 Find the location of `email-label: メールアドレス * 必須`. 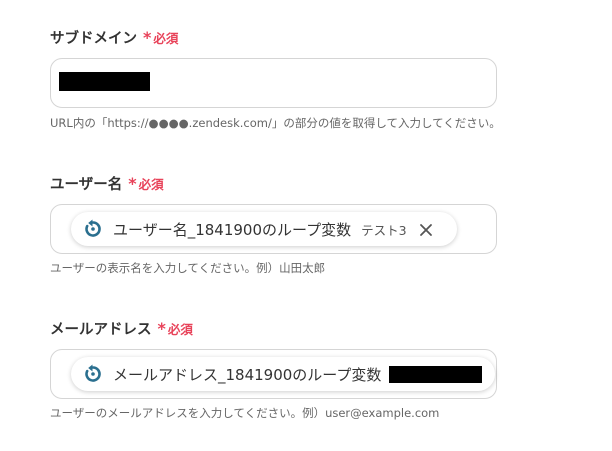

email-label: メールアドレス * 必須 is located at coordinates (121, 328).